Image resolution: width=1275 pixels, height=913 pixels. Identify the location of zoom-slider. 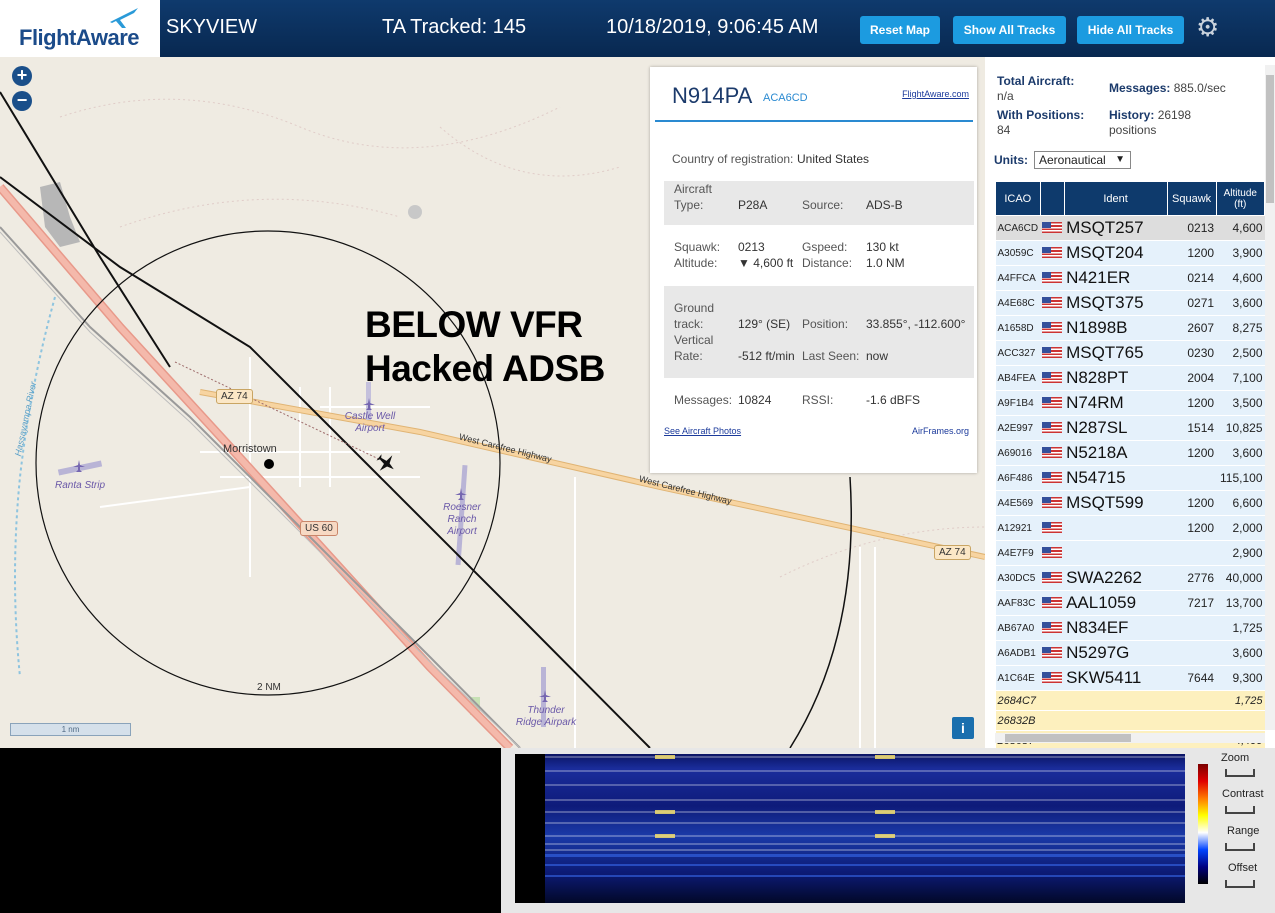
(1240, 773).